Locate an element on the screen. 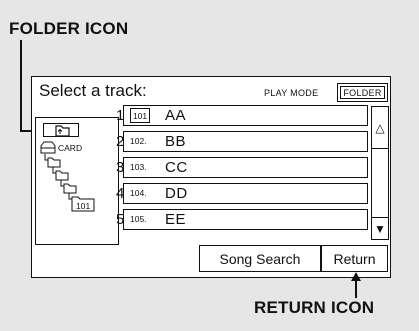  track-name: EE is located at coordinates (176, 219).